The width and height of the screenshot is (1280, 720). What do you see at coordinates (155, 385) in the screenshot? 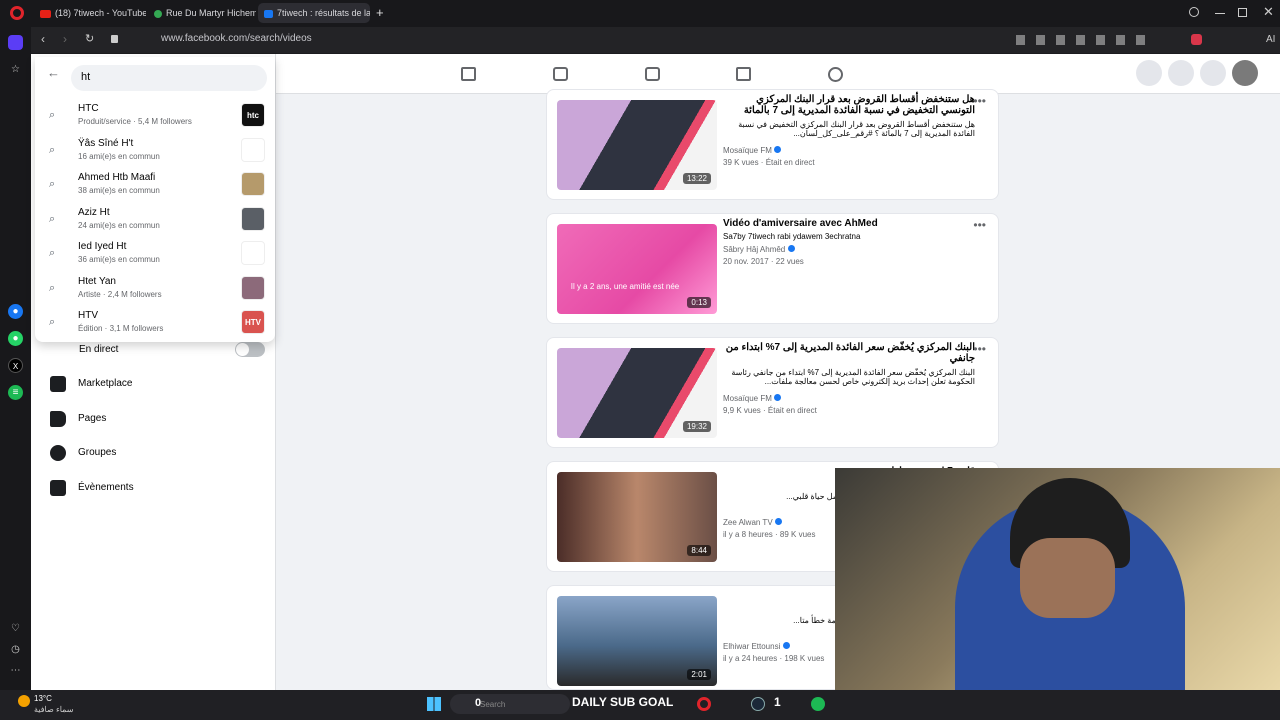
I see `nav-marketplace: Marketplace` at bounding box center [155, 385].